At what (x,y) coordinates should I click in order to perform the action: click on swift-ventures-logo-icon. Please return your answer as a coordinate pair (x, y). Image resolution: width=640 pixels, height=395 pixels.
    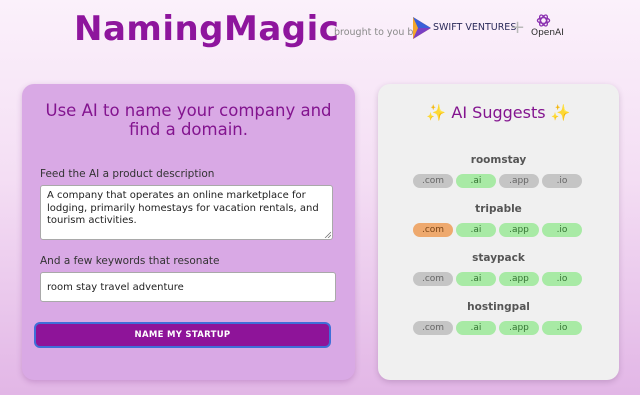
    Looking at the image, I should click on (422, 28).